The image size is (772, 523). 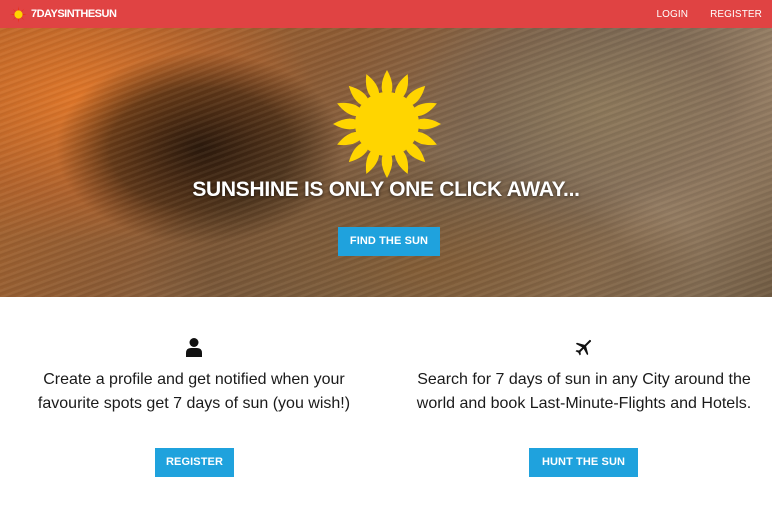 What do you see at coordinates (583, 462) in the screenshot?
I see `hunt-the-sun-button: HUNT THE SUN` at bounding box center [583, 462].